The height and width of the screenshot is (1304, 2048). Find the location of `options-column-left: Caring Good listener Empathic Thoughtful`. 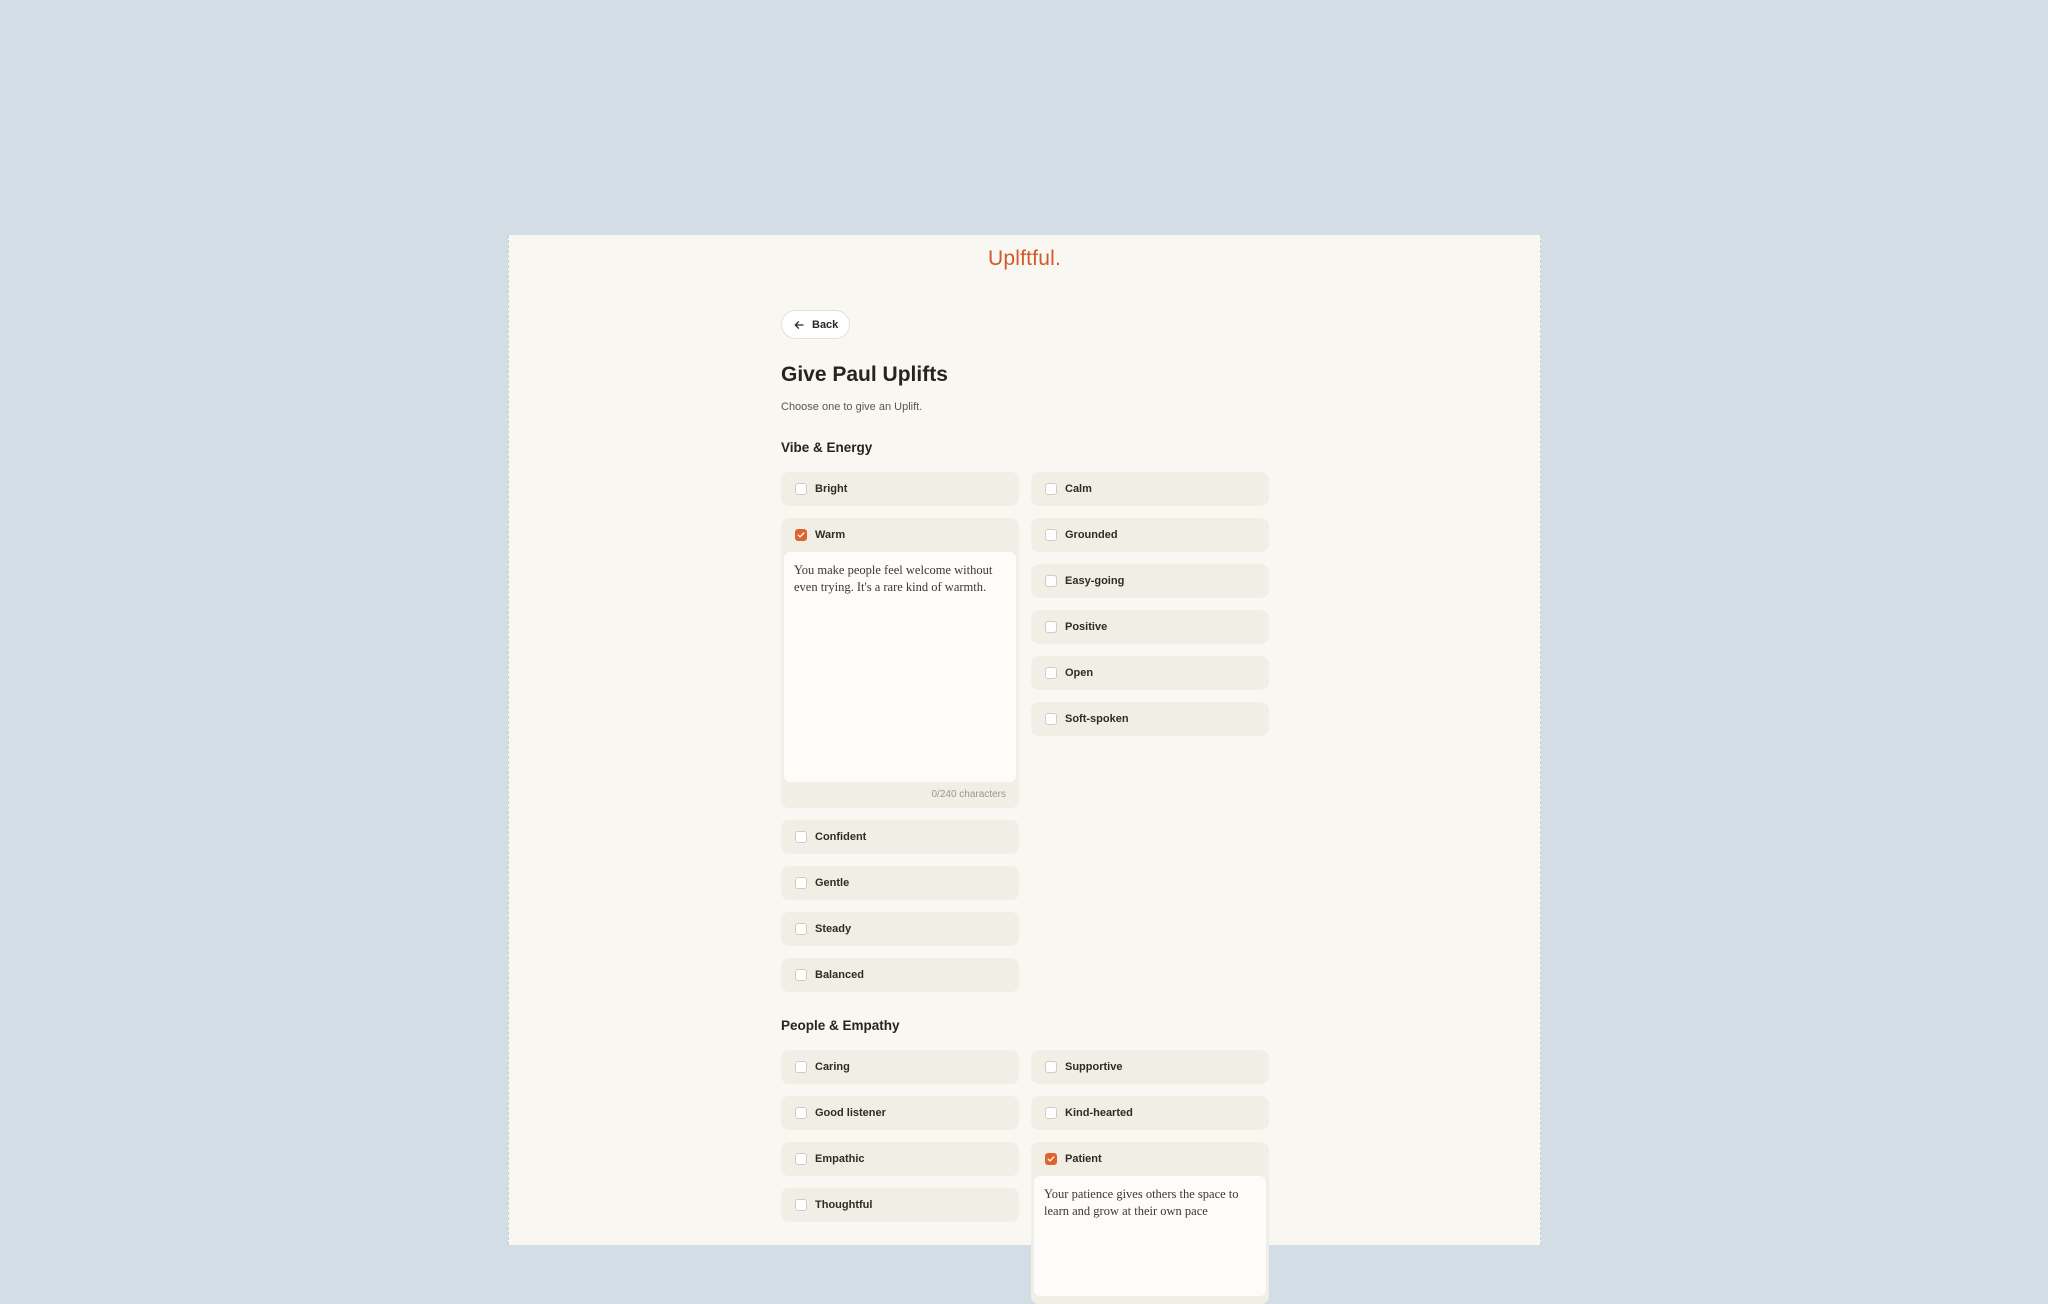

options-column-left: Caring Good listener Empathic Thoughtful is located at coordinates (900, 1136).